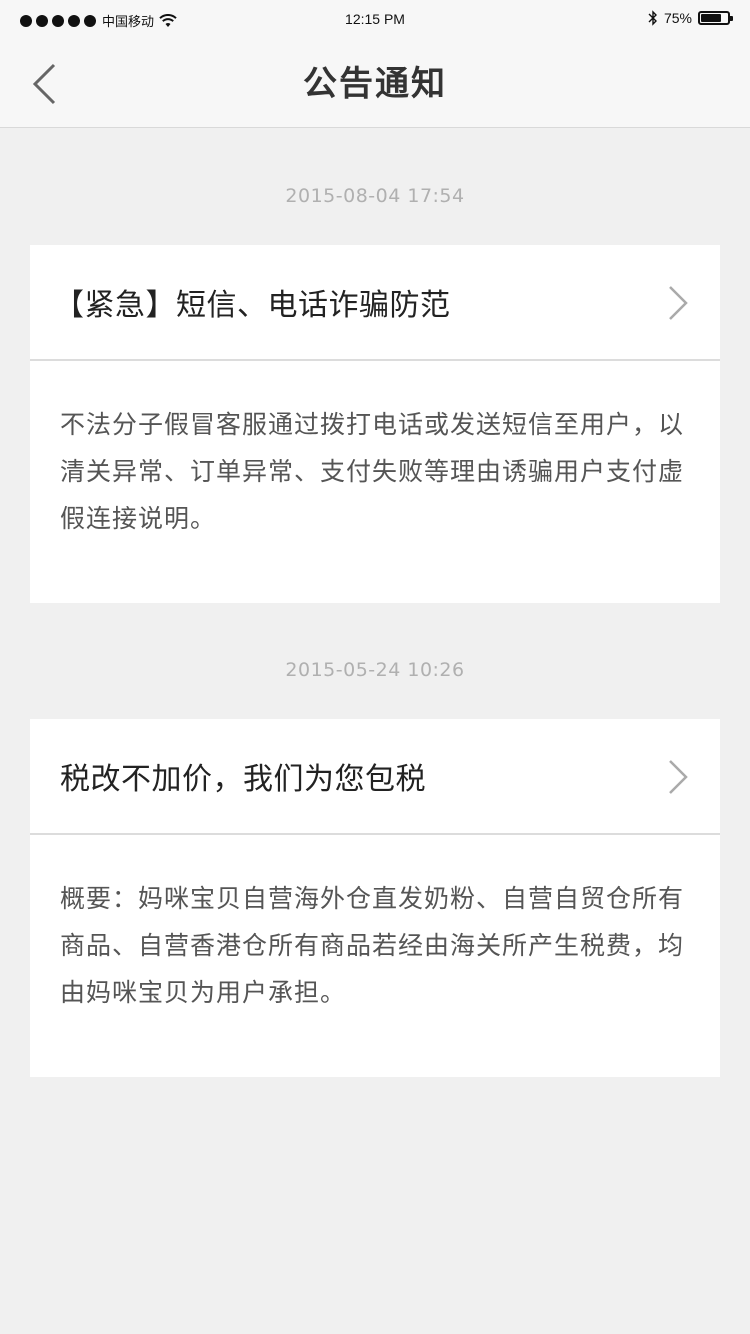  What do you see at coordinates (375, 196) in the screenshot?
I see `notice-date: 2015-08-04 17:54` at bounding box center [375, 196].